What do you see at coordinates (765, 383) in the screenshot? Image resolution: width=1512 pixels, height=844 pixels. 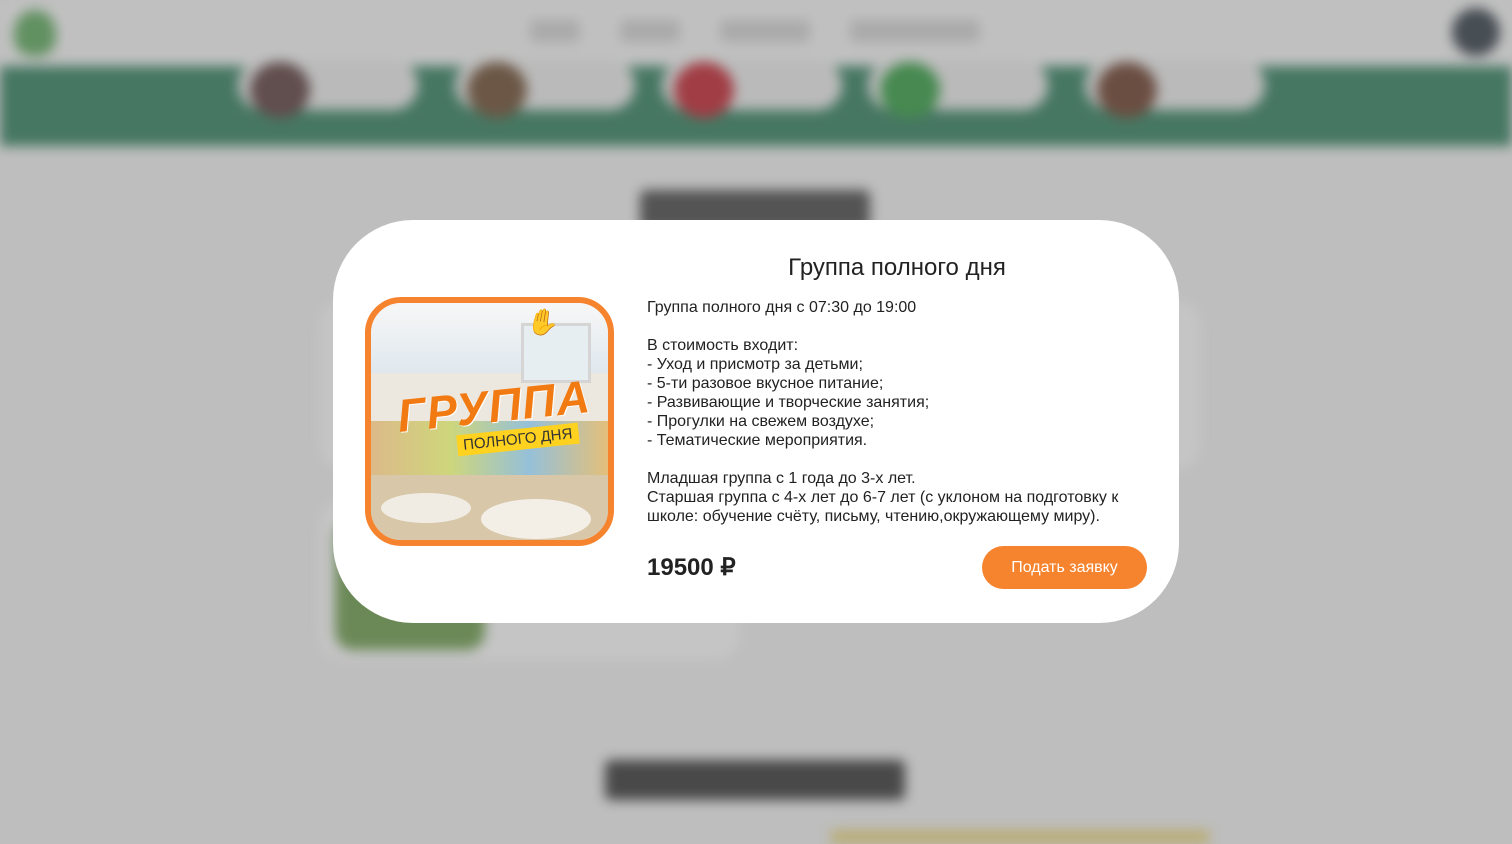 I see `includes-item: - 5-ти разовое вкусное питание;` at bounding box center [765, 383].